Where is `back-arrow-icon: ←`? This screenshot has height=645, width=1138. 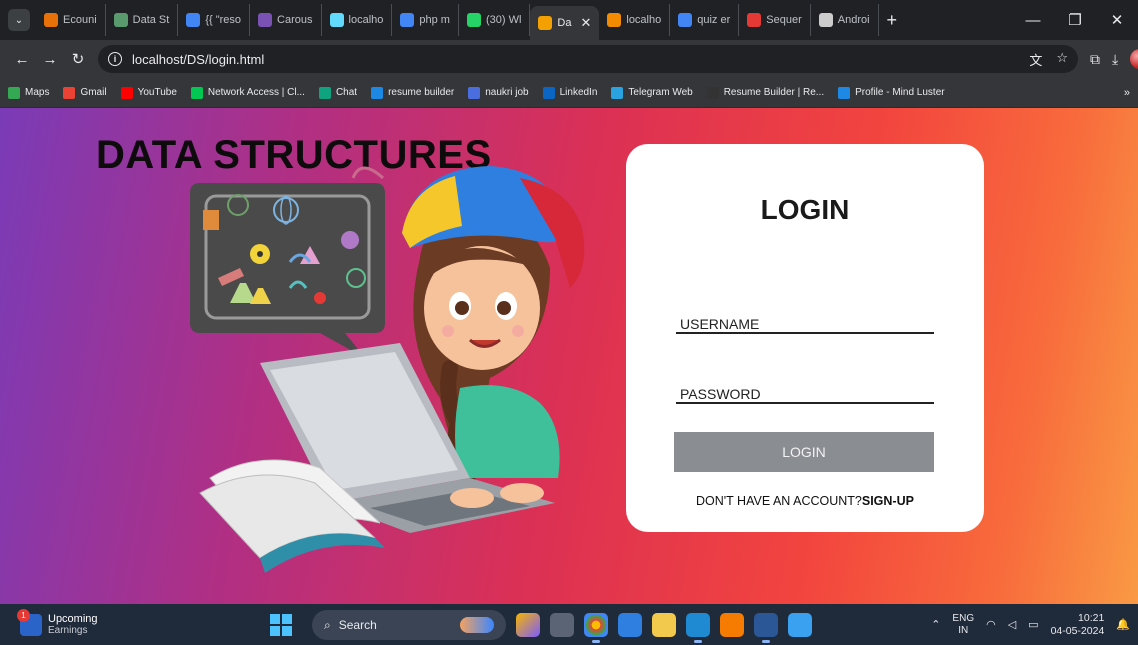 back-arrow-icon: ← is located at coordinates (22, 59).